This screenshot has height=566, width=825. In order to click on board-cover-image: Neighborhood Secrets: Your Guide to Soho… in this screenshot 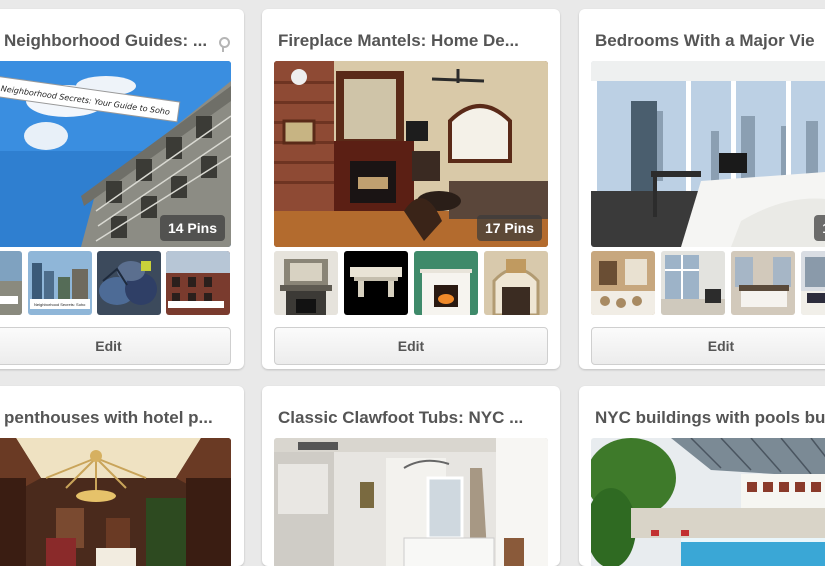, I will do `click(115, 154)`.